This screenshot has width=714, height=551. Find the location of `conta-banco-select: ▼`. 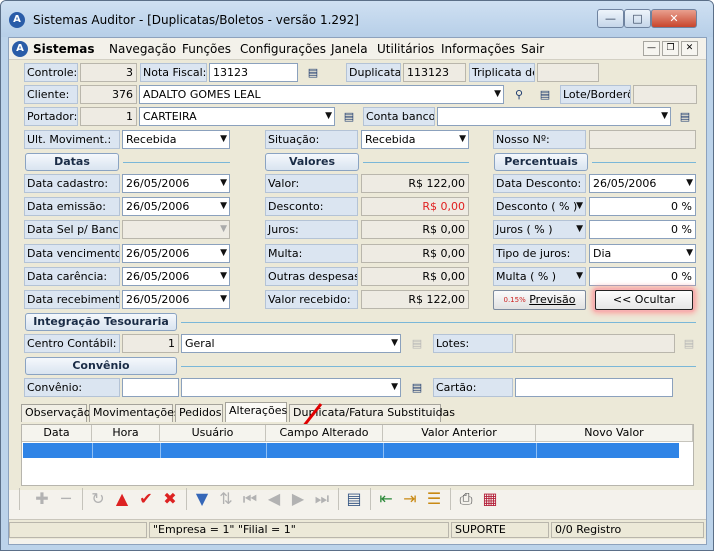

conta-banco-select: ▼ is located at coordinates (554, 116).